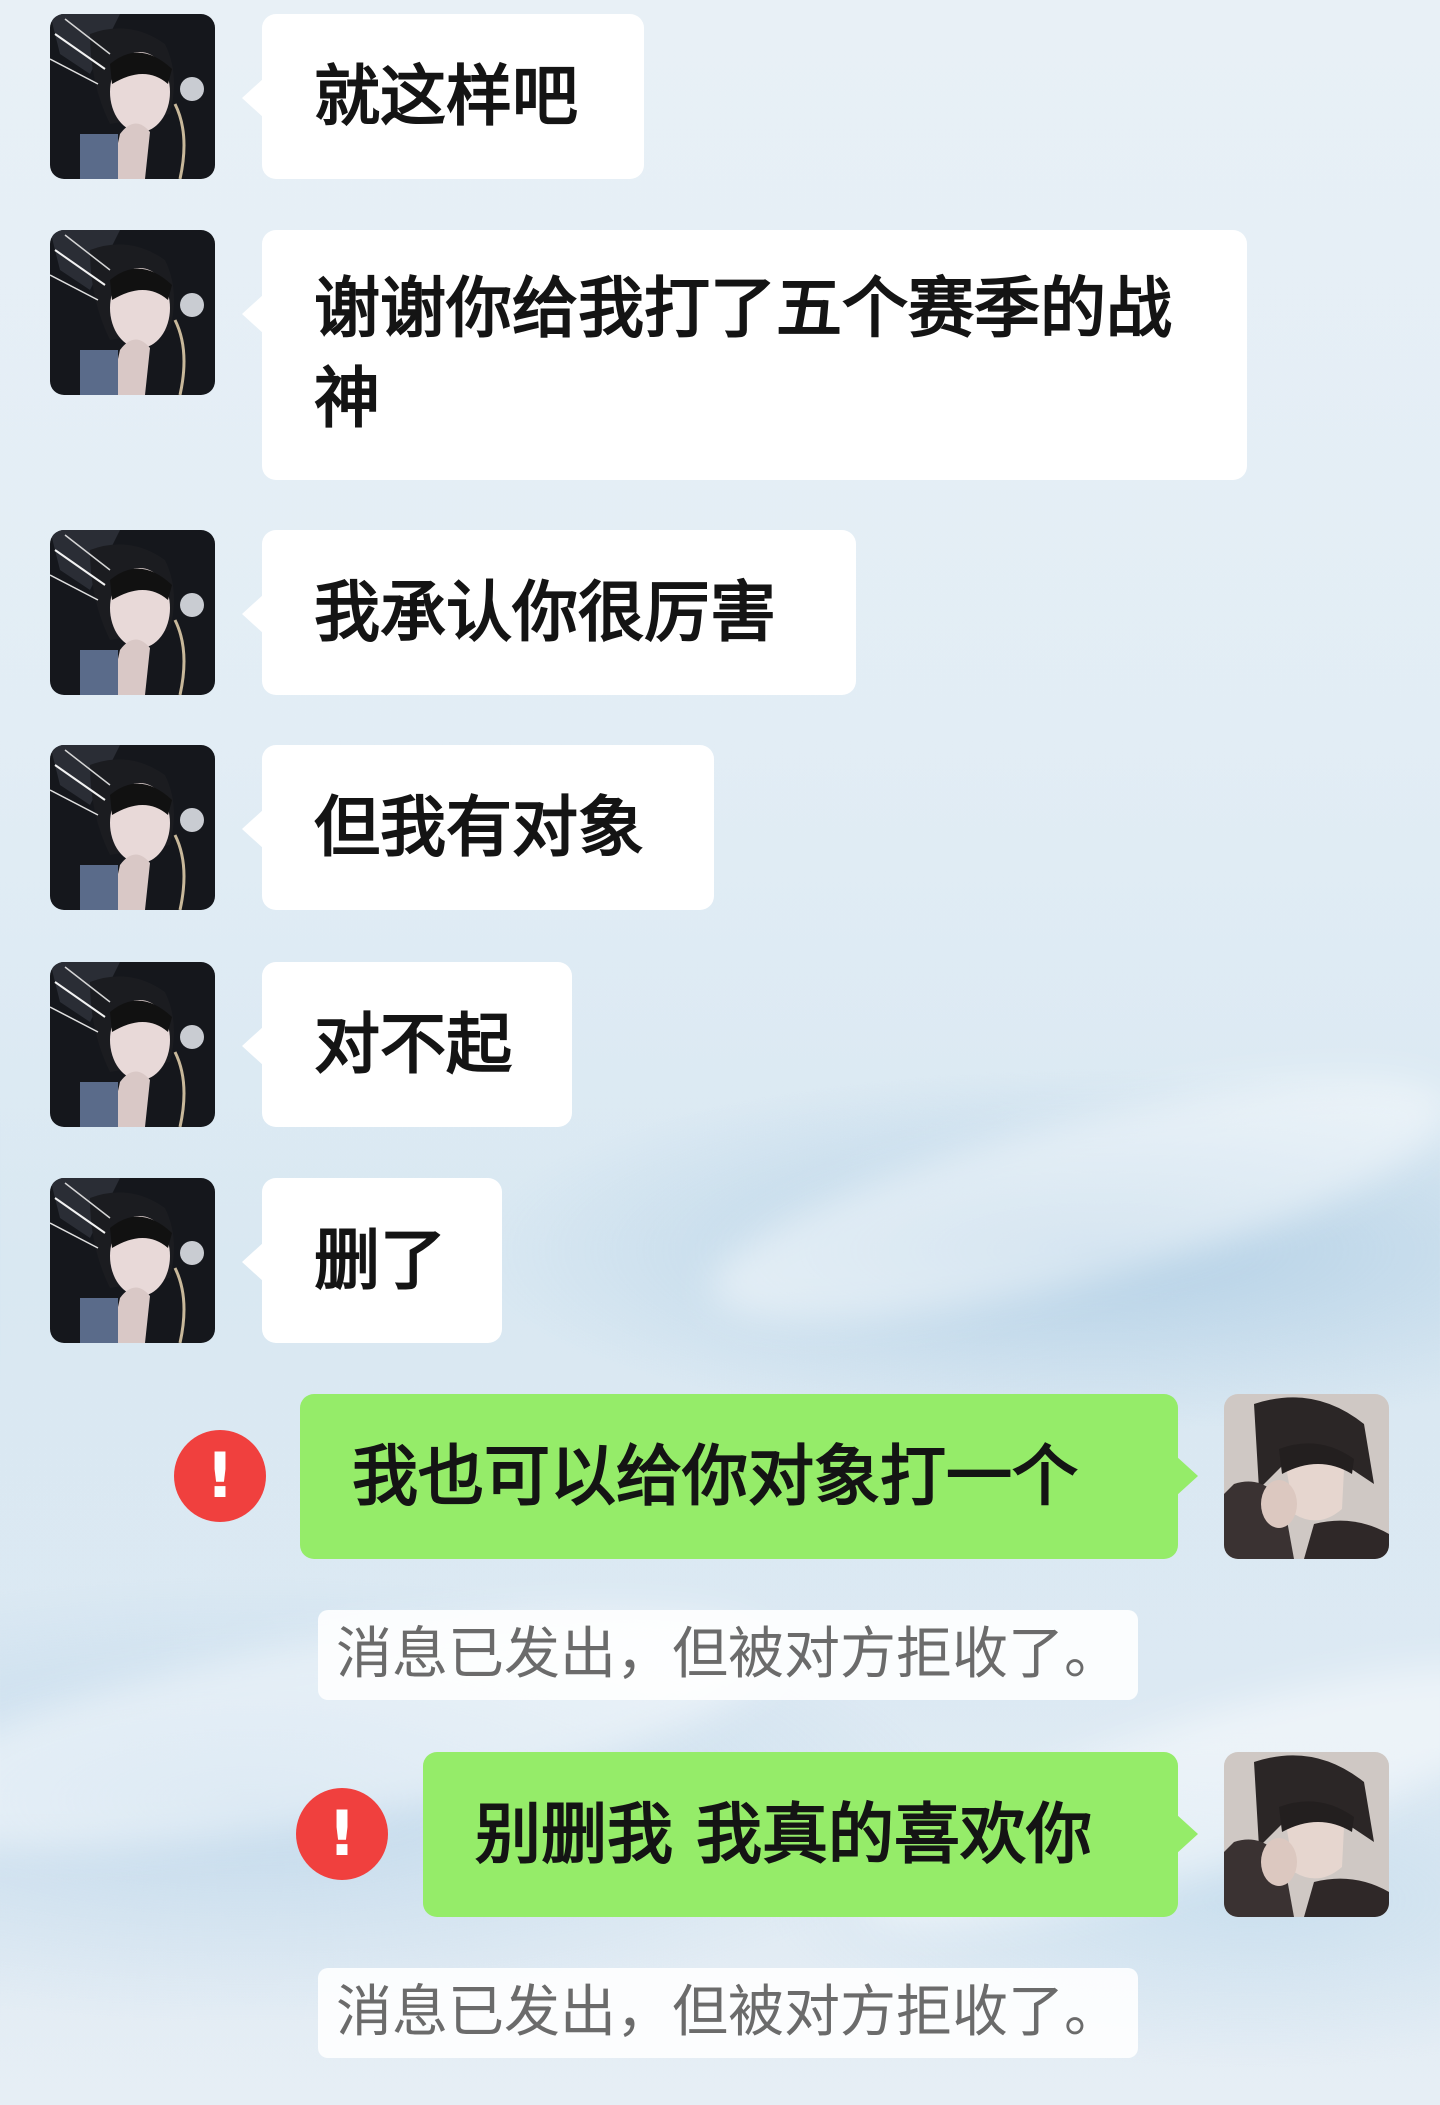 The height and width of the screenshot is (2105, 1440). Describe the element at coordinates (1065, 1200) in the screenshot. I see `background-swoosh` at that location.